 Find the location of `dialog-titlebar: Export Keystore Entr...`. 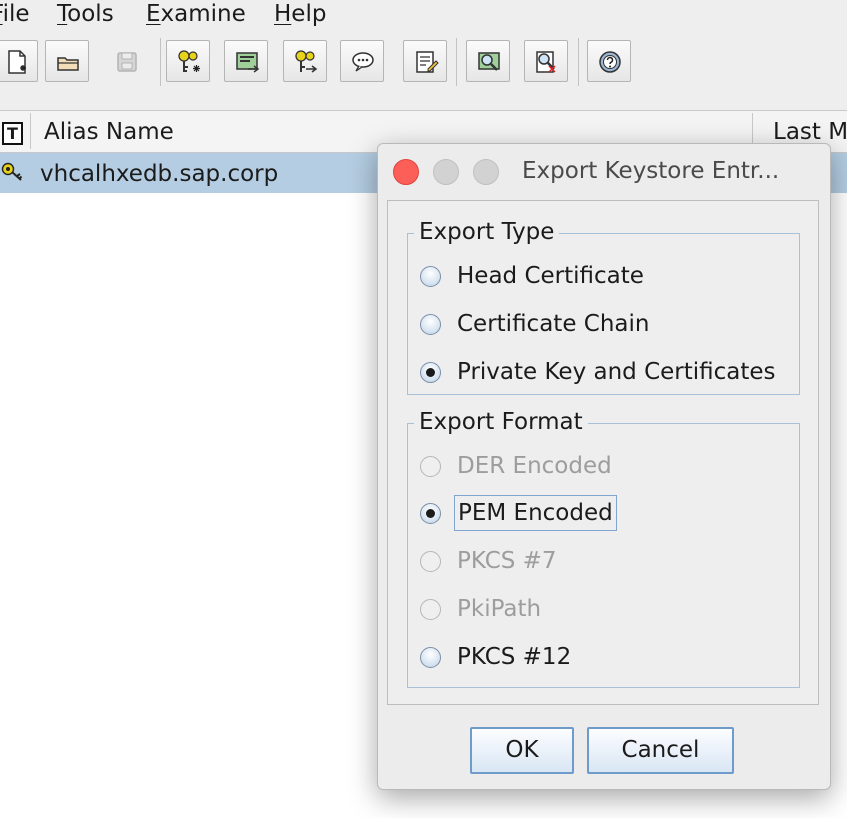

dialog-titlebar: Export Keystore Entr... is located at coordinates (604, 169).